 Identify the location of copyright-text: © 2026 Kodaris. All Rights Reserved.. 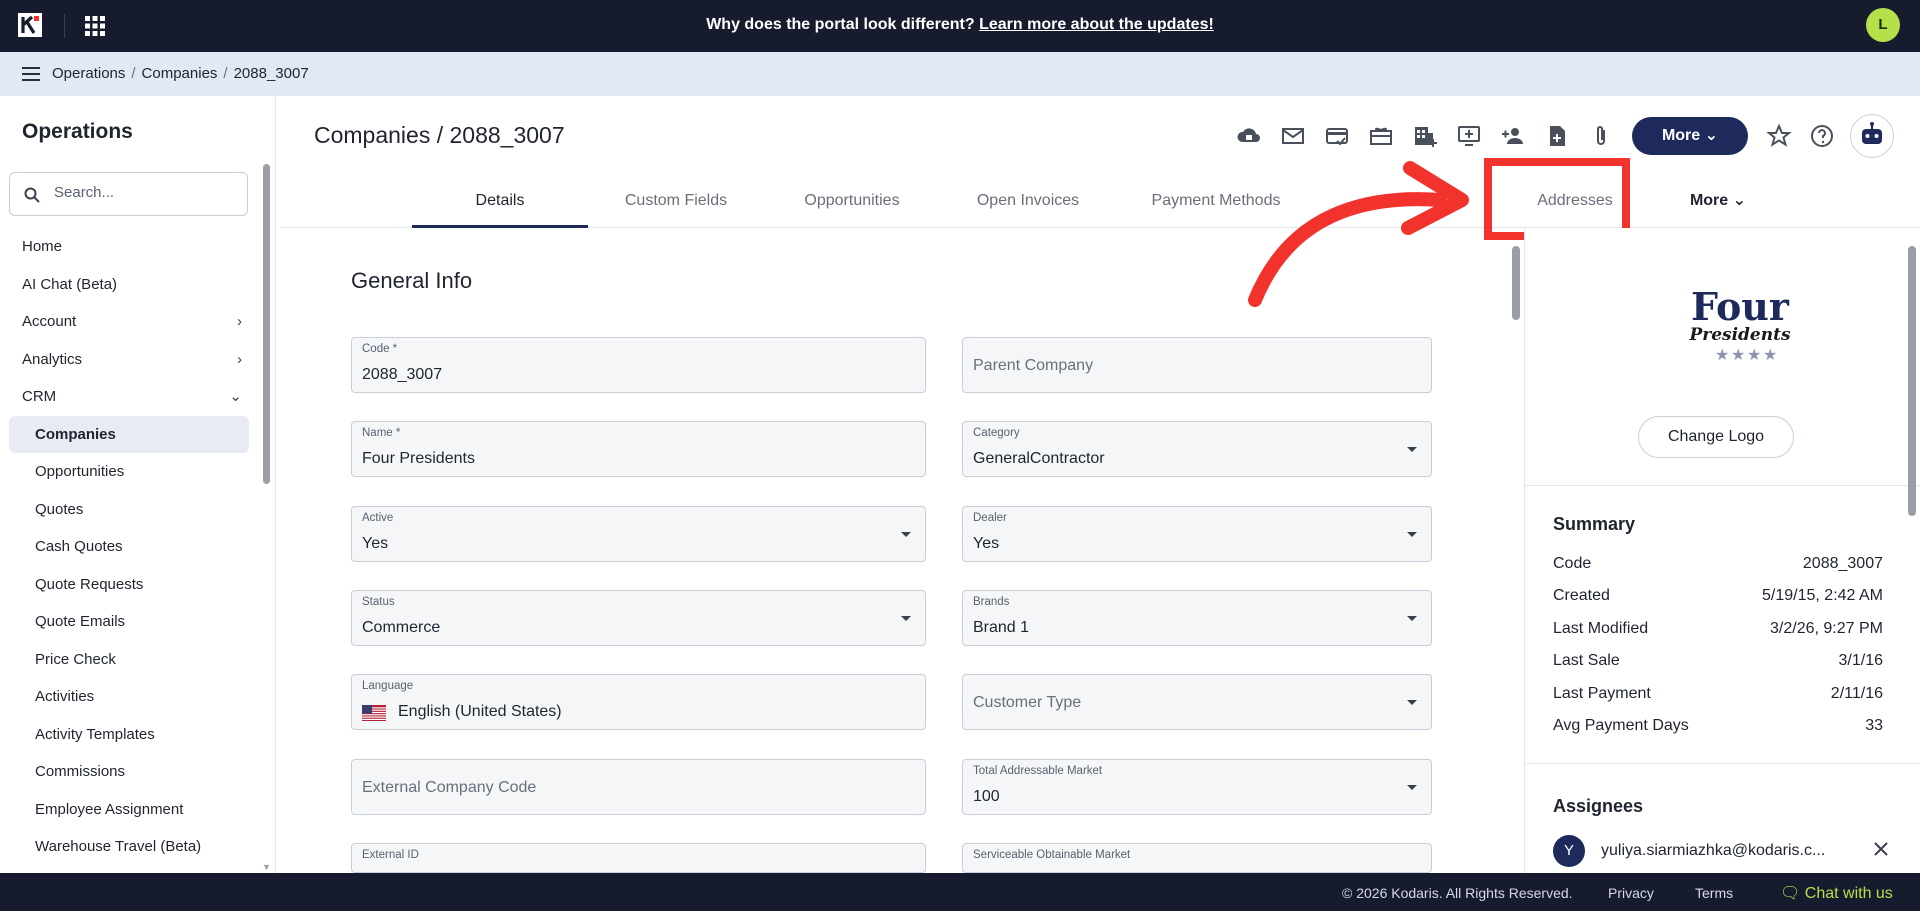
(1457, 893).